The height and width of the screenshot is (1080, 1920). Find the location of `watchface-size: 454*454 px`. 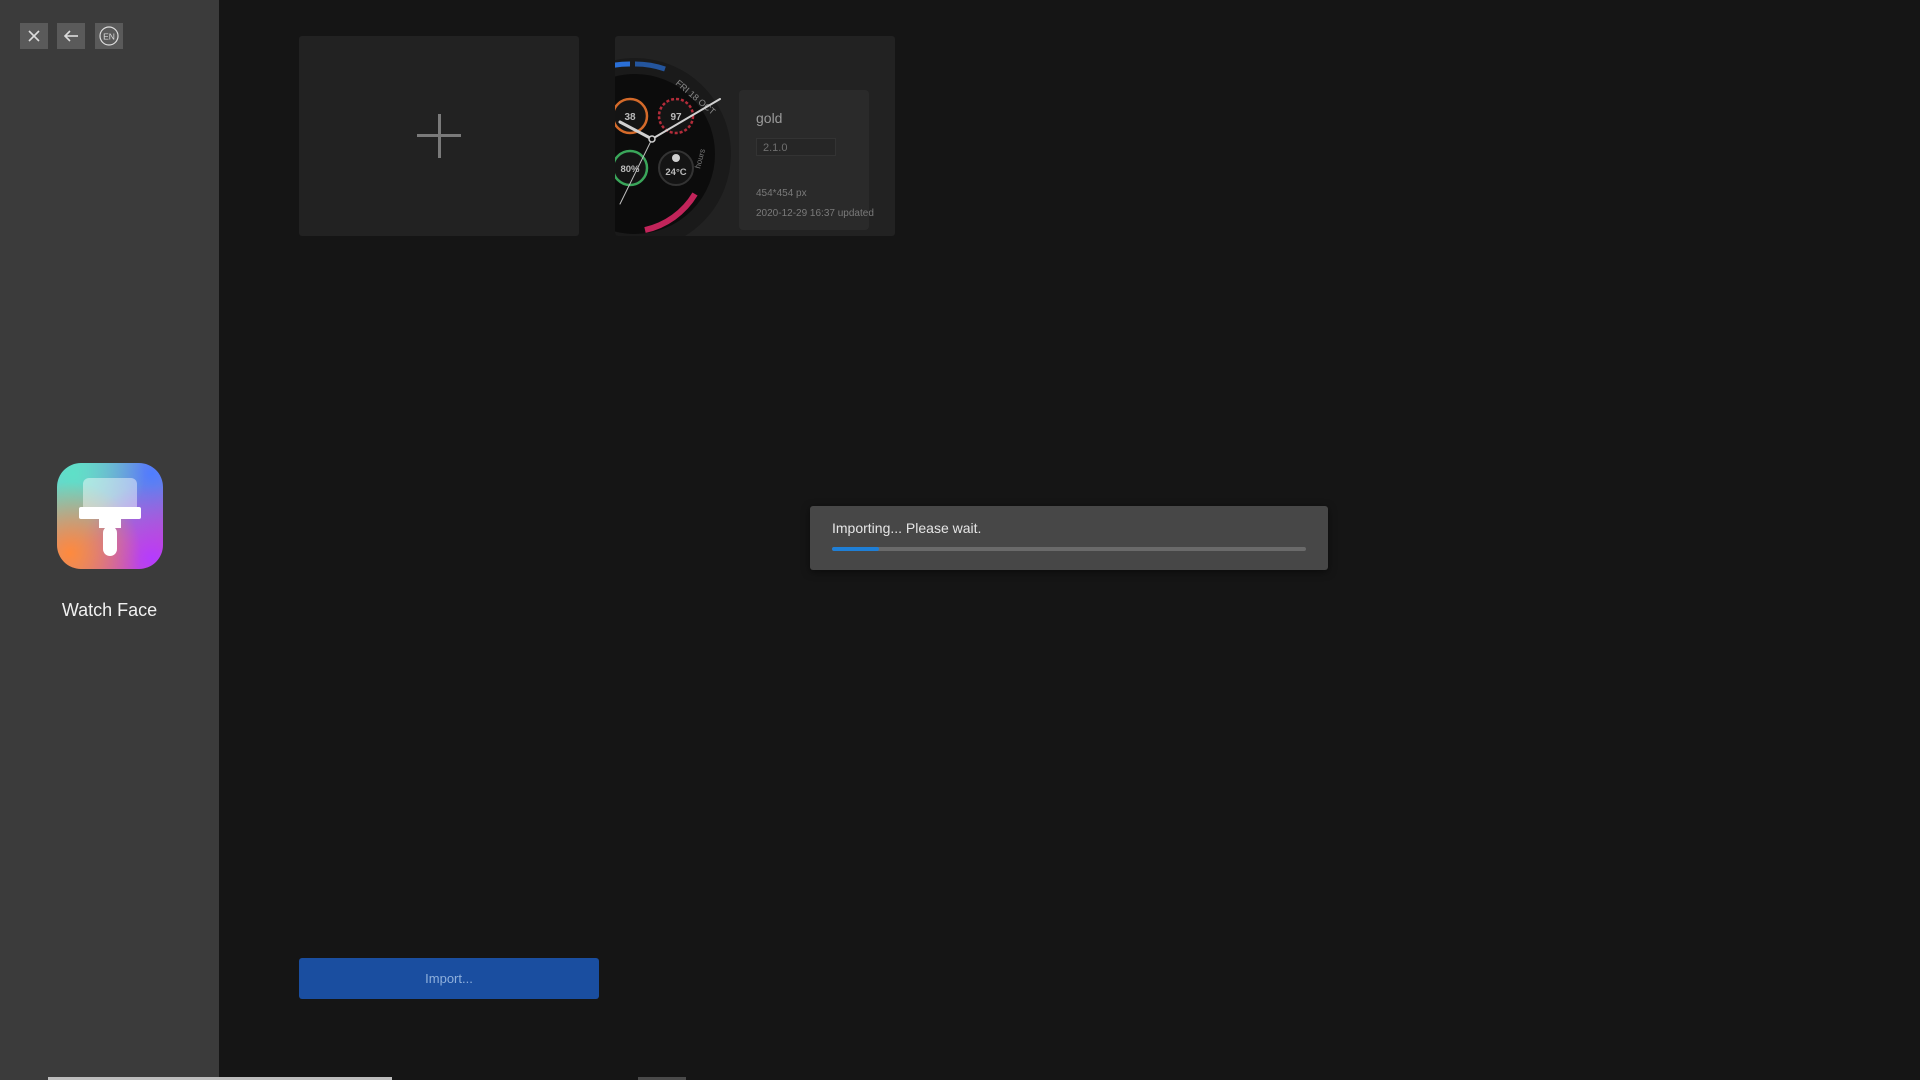

watchface-size: 454*454 px is located at coordinates (781, 193).